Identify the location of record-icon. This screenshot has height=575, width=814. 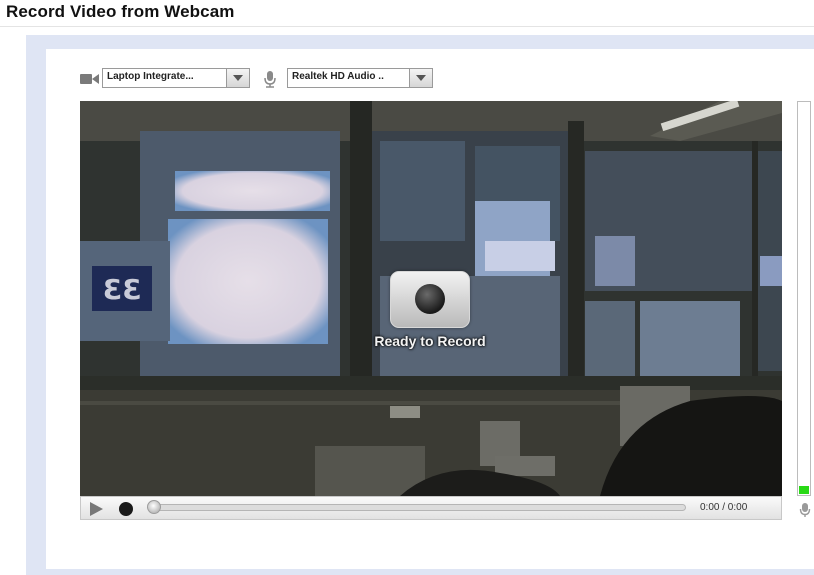
(430, 299).